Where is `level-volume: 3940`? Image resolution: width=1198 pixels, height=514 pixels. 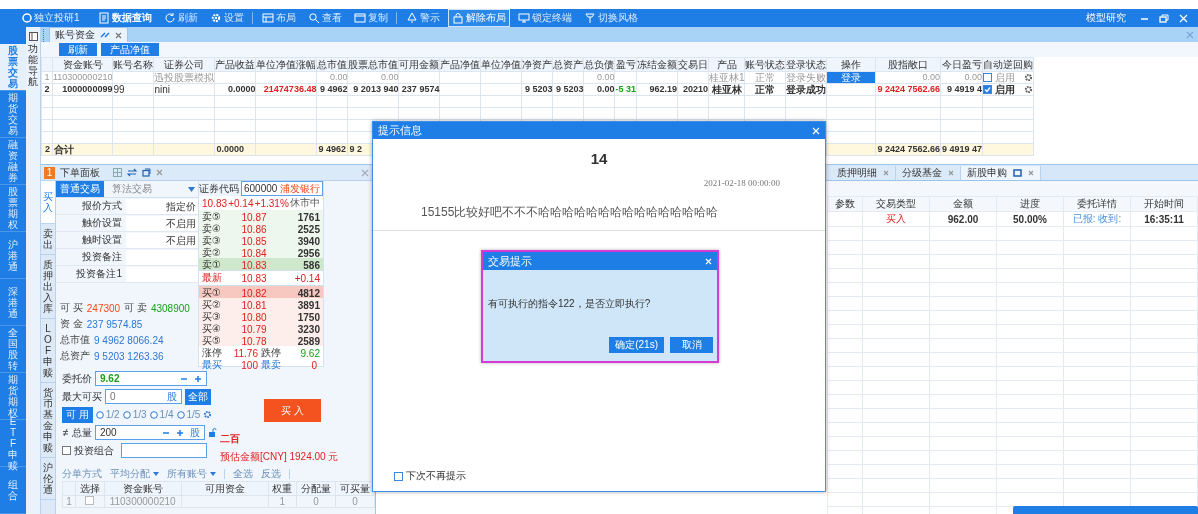 level-volume: 3940 is located at coordinates (308, 241).